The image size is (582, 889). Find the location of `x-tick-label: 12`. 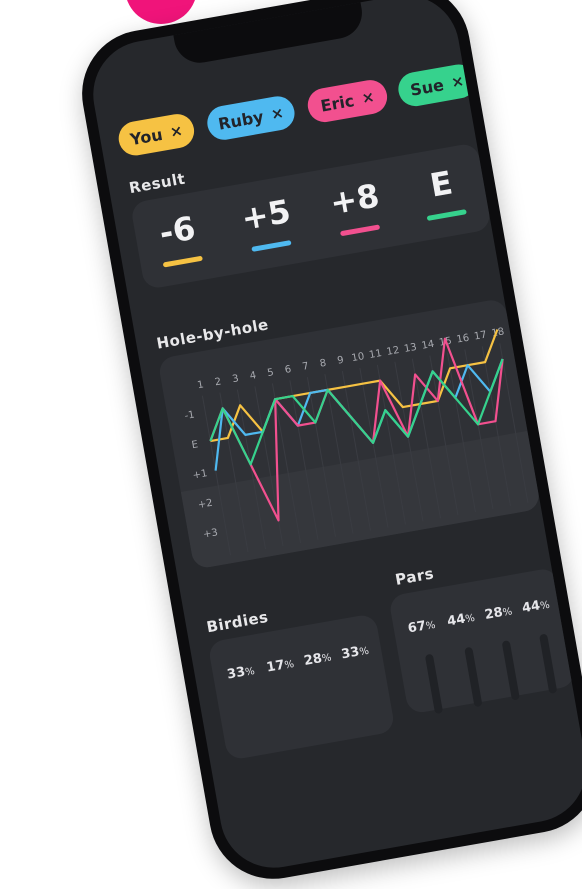

x-tick-label: 12 is located at coordinates (393, 351).